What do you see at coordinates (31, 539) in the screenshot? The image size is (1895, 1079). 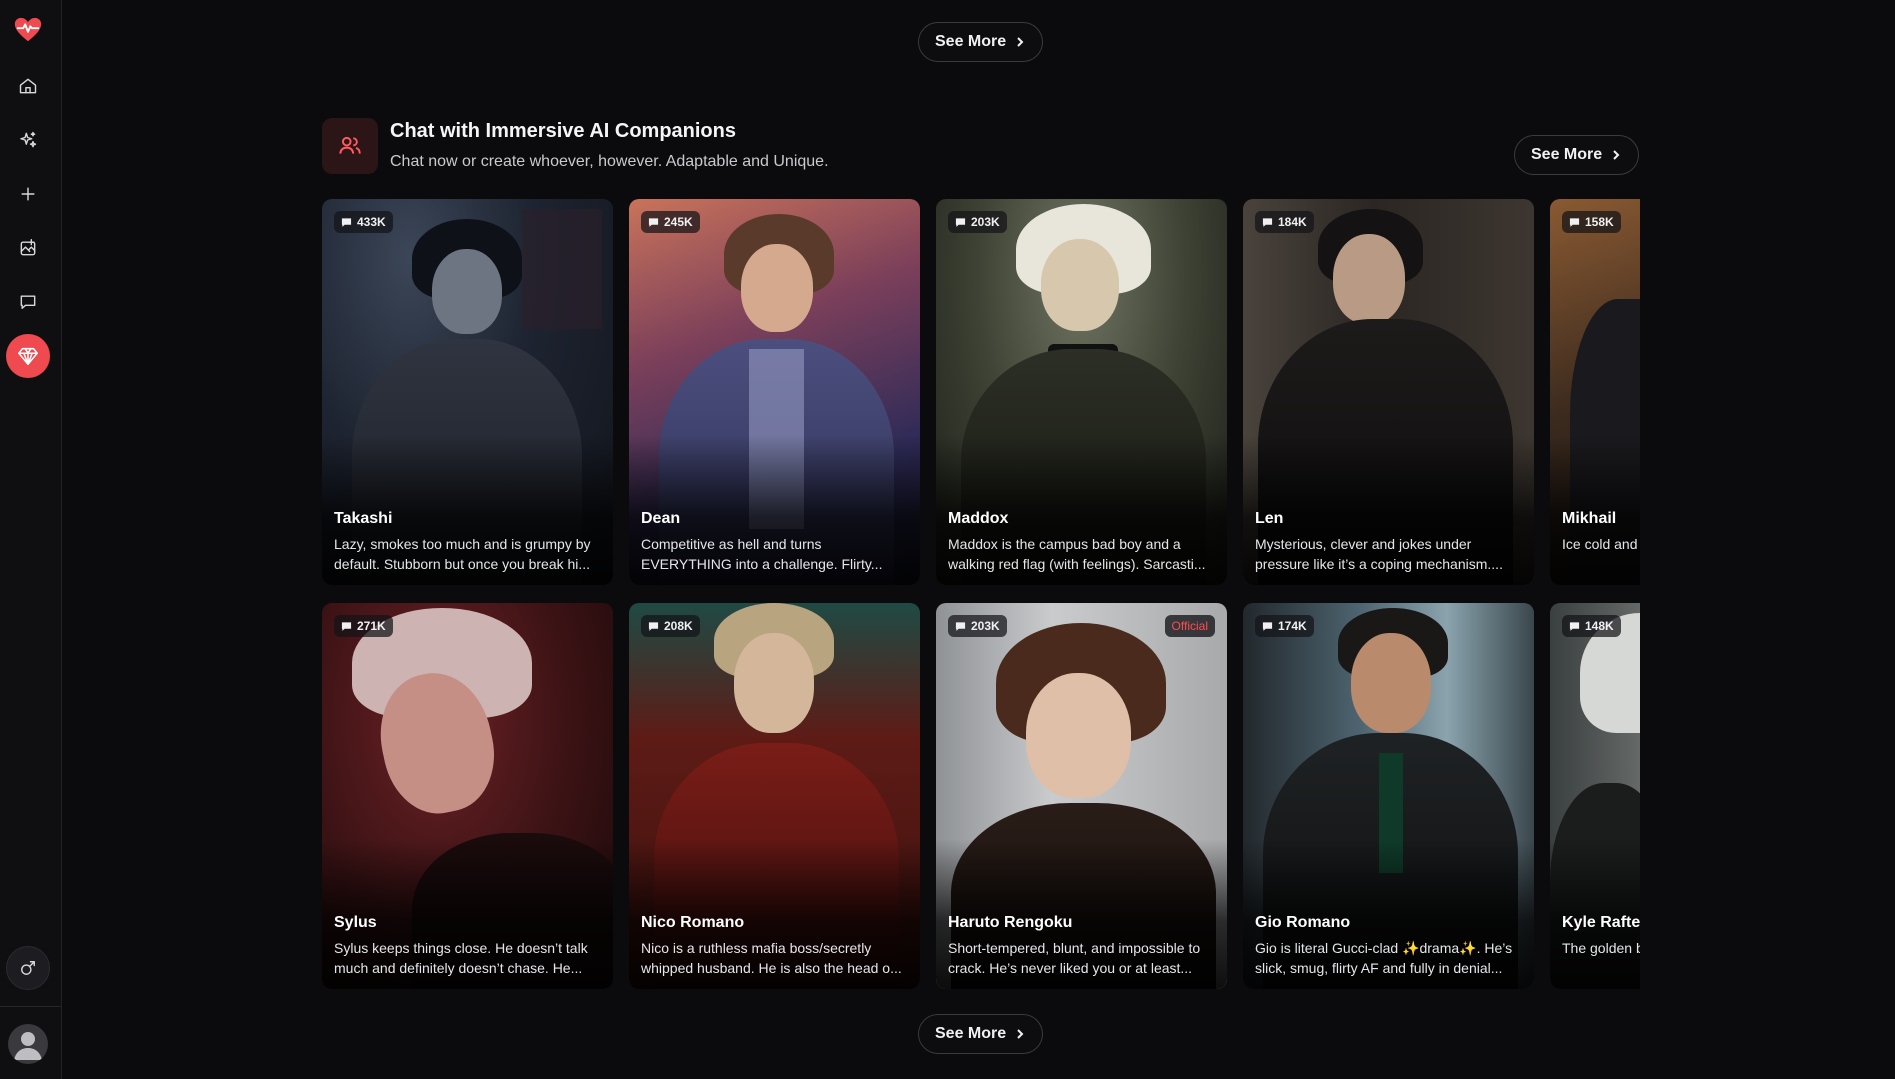 I see `sidebar` at bounding box center [31, 539].